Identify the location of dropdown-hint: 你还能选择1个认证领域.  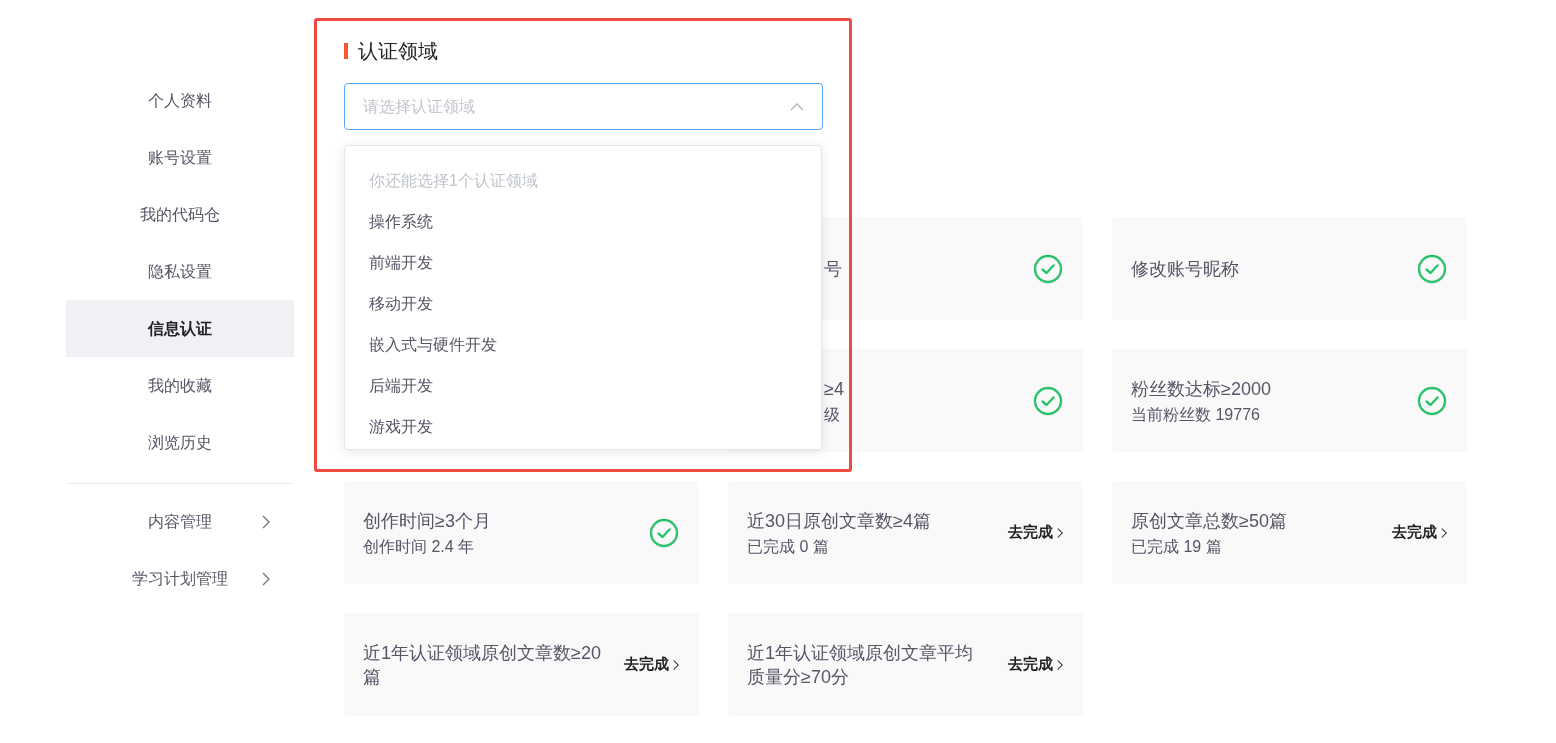
(453, 180).